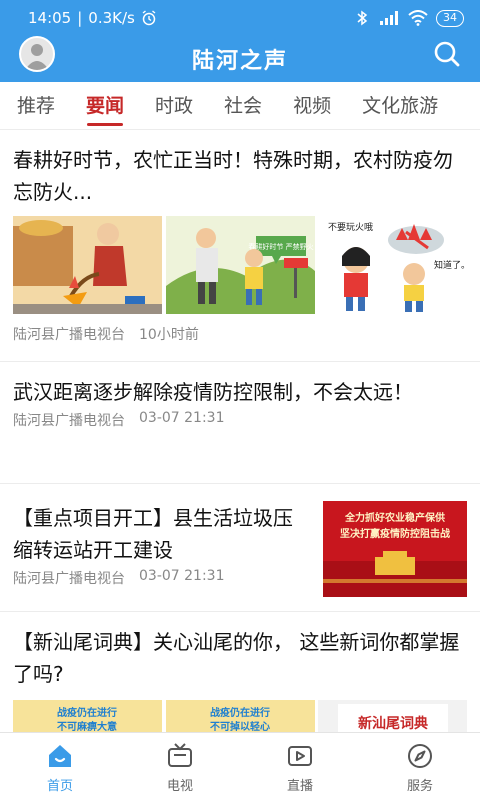  What do you see at coordinates (312, 106) in the screenshot?
I see `tab-video: 视频` at bounding box center [312, 106].